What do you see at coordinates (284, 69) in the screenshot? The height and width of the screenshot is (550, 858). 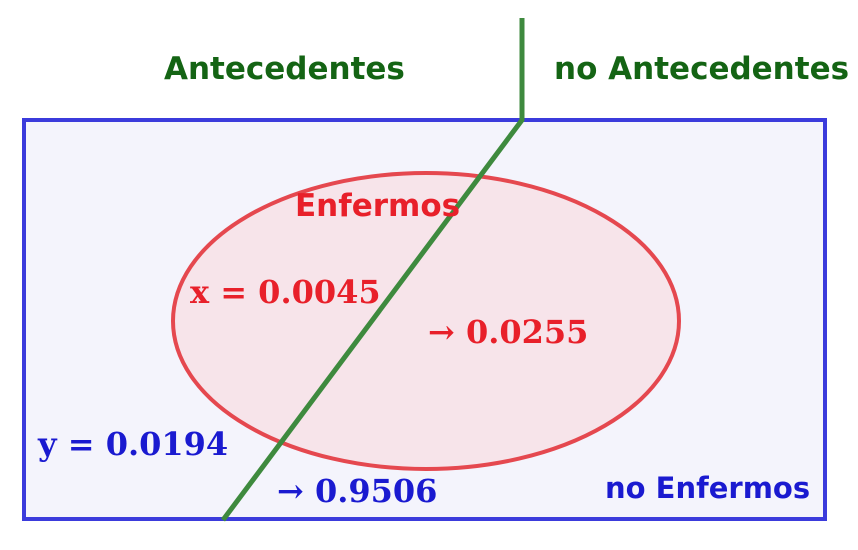 I see `antecedentes-label: Antecedentes` at bounding box center [284, 69].